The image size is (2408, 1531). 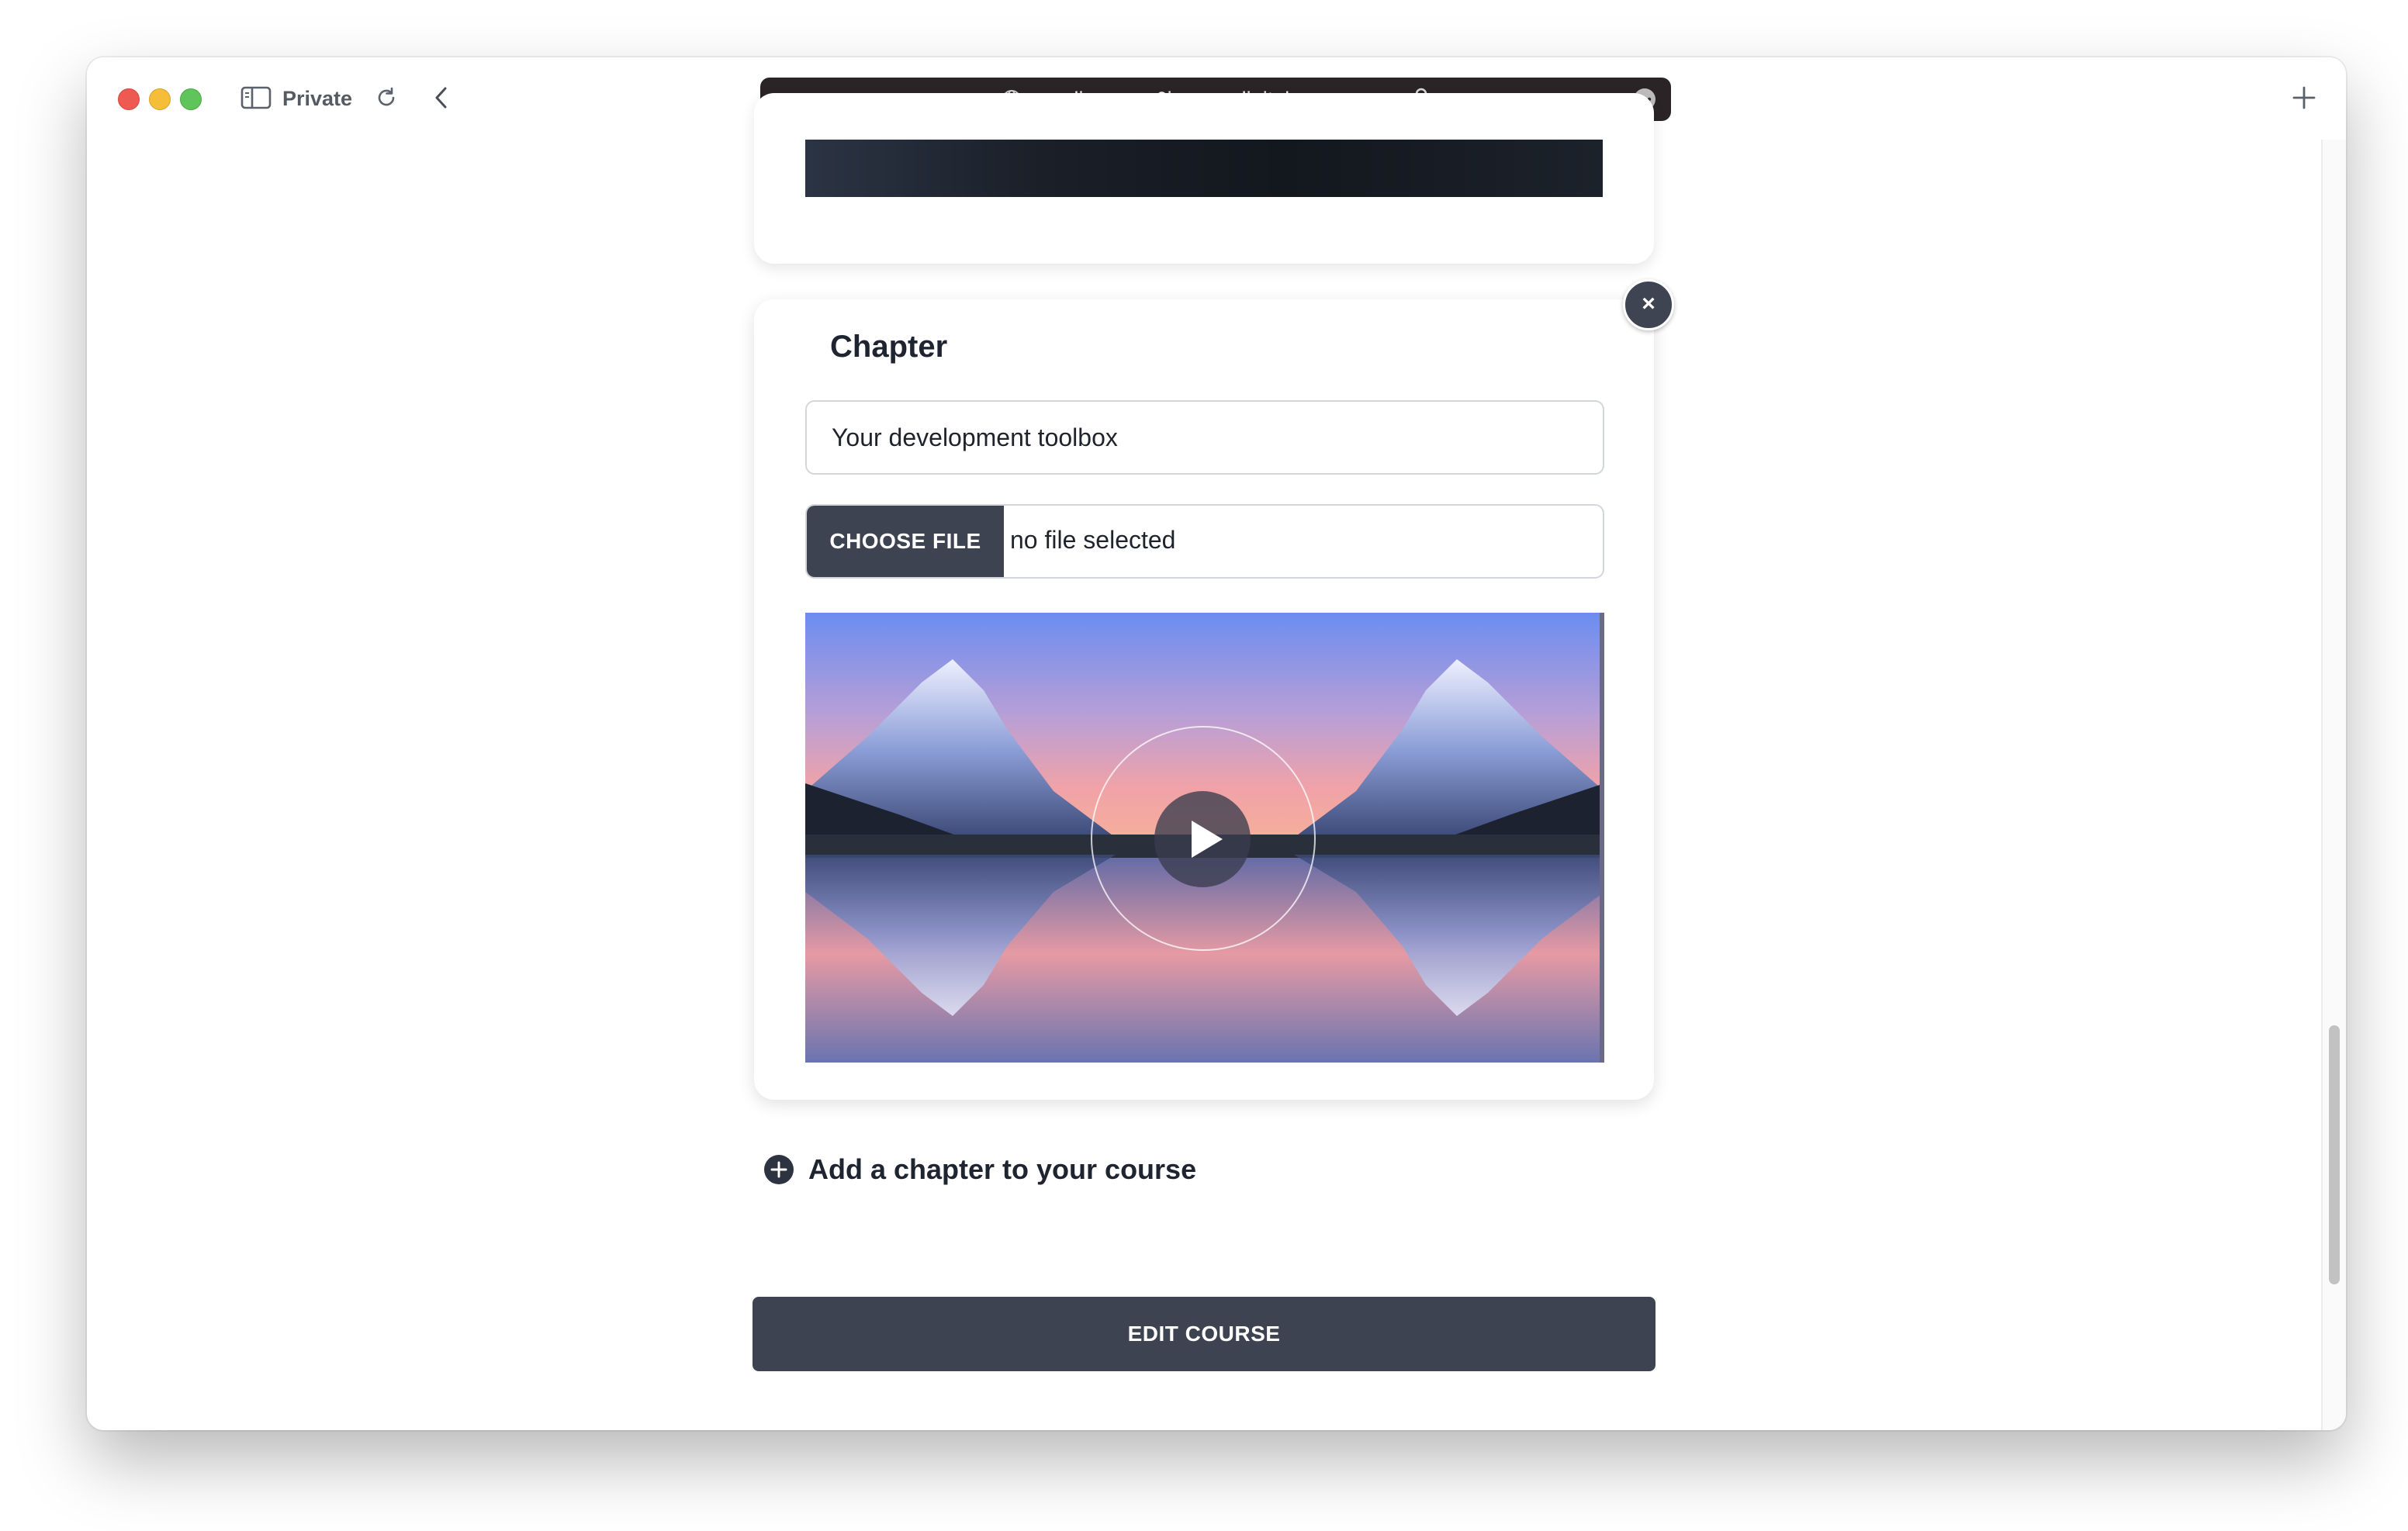 What do you see at coordinates (778, 1169) in the screenshot?
I see `plus-circle-icon` at bounding box center [778, 1169].